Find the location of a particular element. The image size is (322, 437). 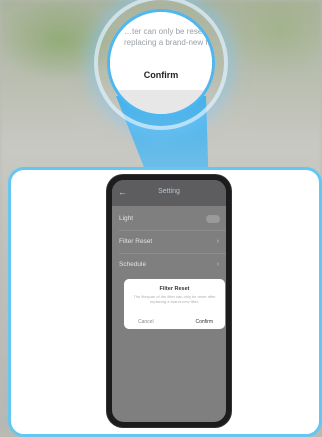

light-toggle is located at coordinates (213, 219).